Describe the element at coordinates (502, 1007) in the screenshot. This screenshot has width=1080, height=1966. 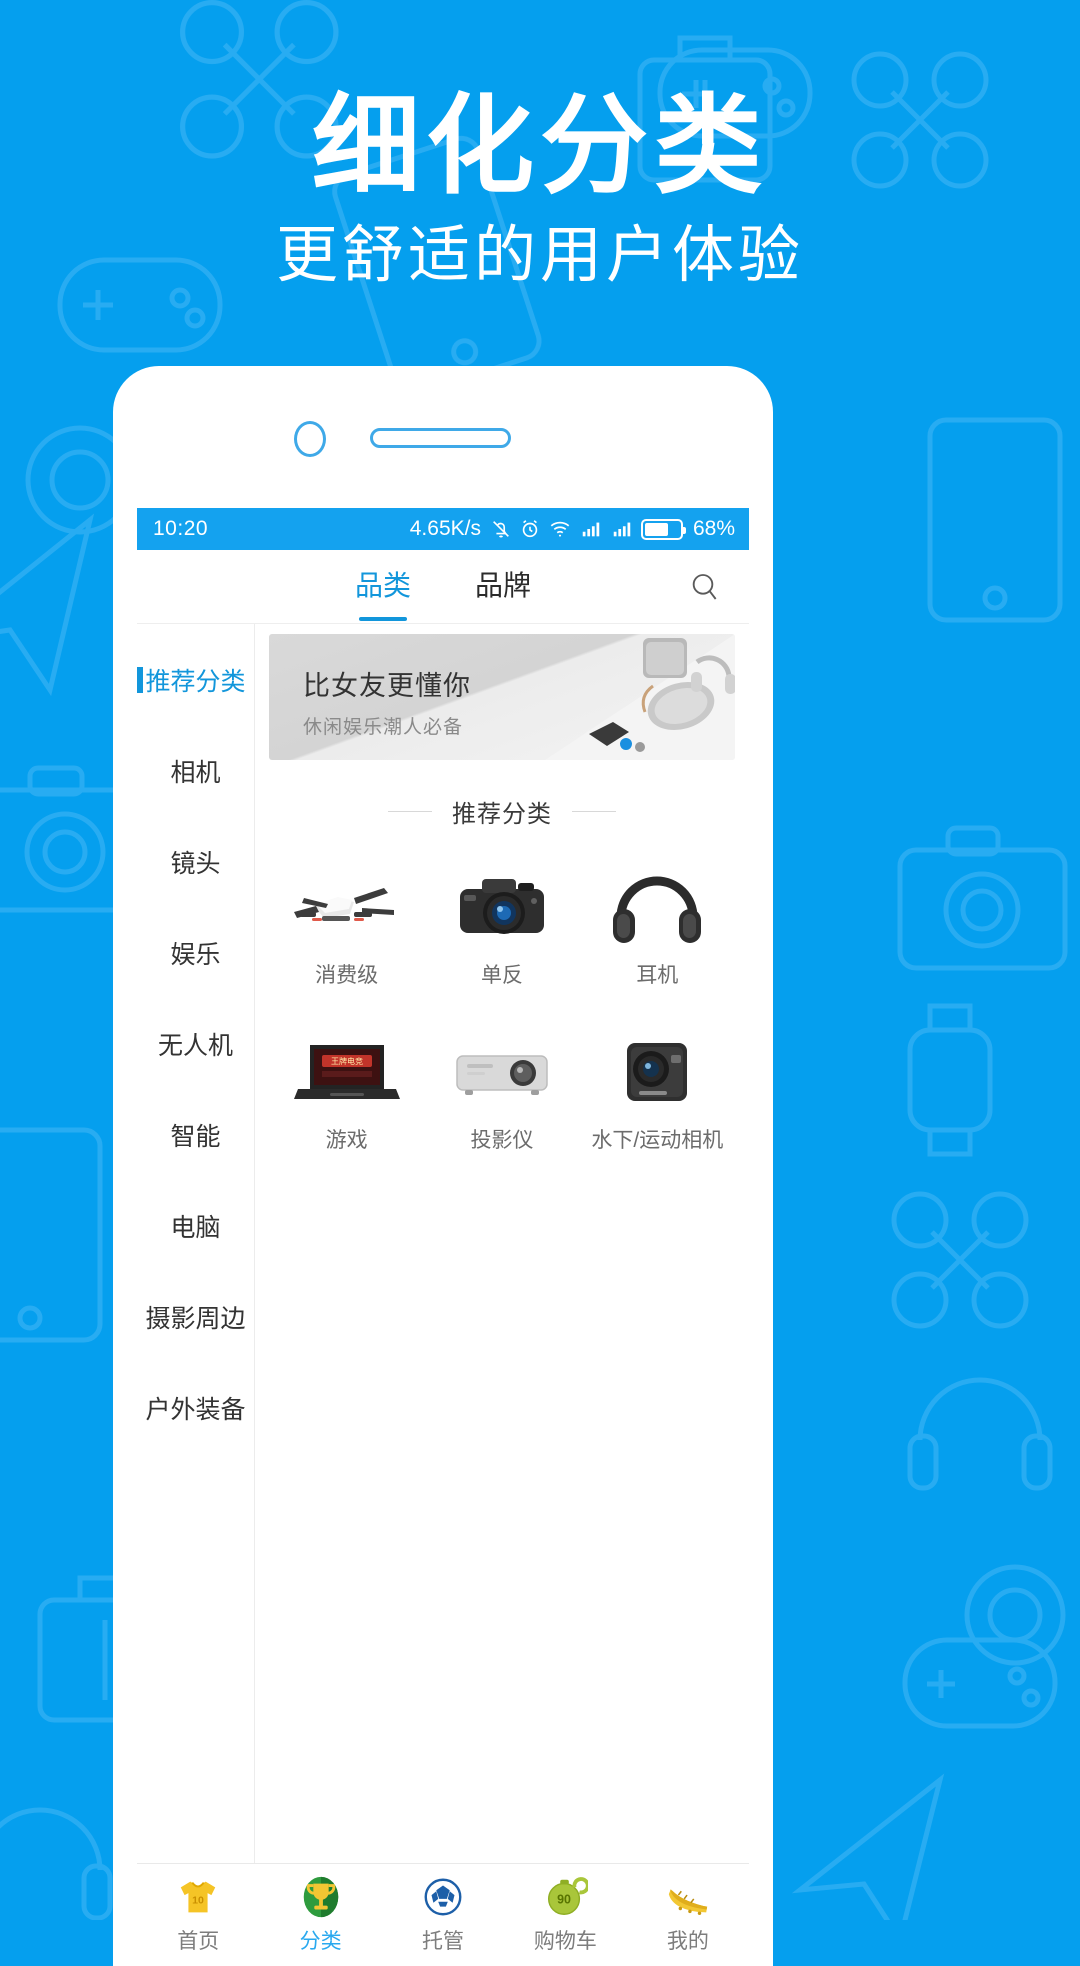
I see `category-grid: 消费级 单反 耳机 王牌电竞 游戏 投影仪 水下/运动相机` at that location.